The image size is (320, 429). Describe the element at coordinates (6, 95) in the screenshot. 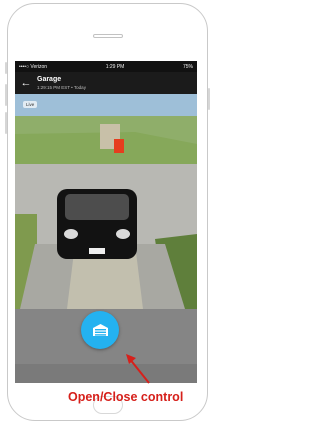

I see `volume-up-button` at that location.